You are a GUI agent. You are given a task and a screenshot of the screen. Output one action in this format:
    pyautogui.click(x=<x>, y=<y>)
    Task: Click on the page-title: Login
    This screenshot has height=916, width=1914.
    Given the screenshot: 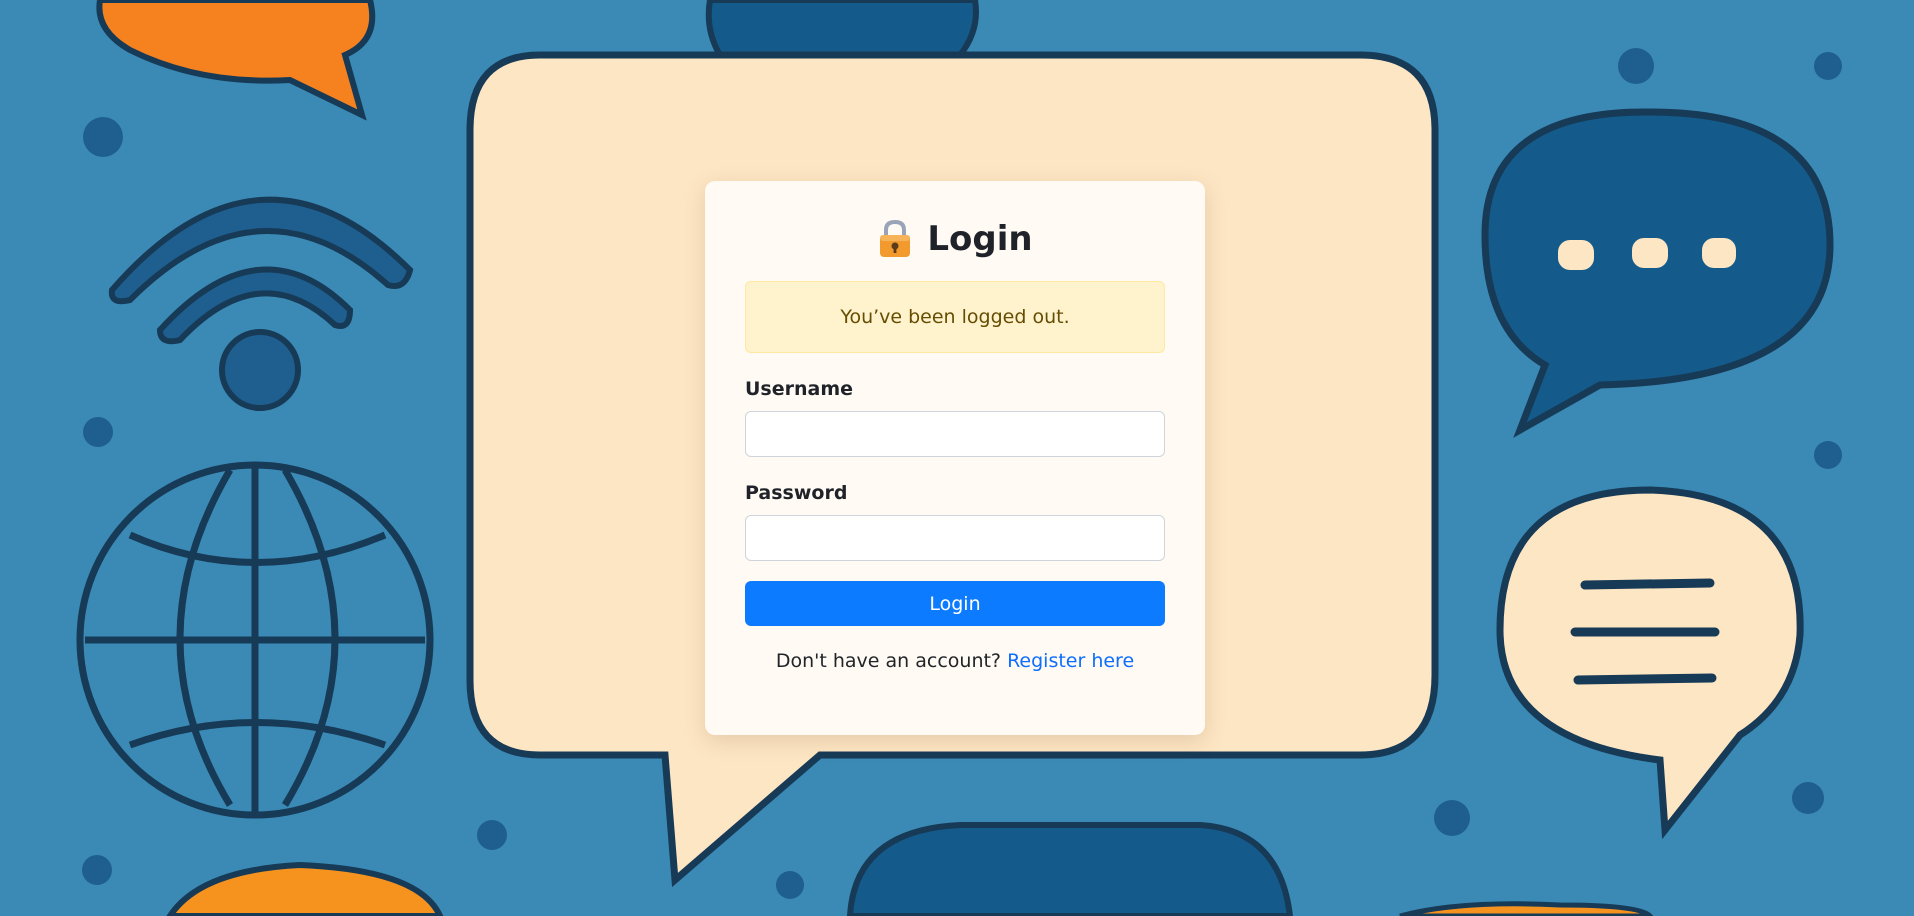 What is the action you would take?
    pyautogui.click(x=980, y=239)
    